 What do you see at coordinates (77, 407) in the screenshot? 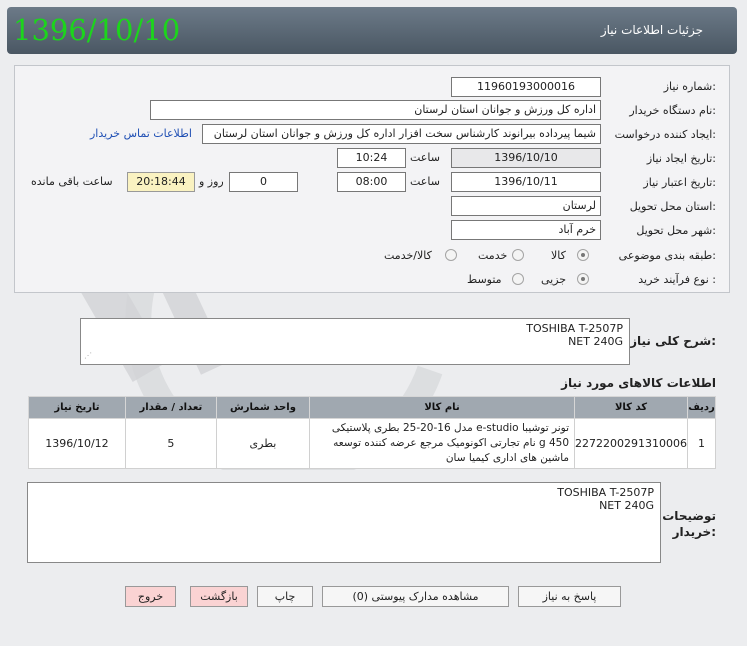
I see `col-date: تاریخ نیاز` at bounding box center [77, 407].